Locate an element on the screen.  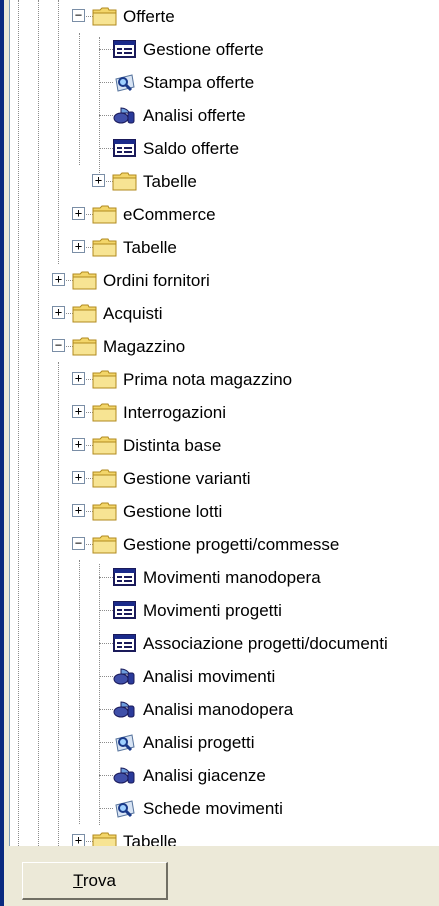
tree-item-interrogazioni: + Interrogazioni is located at coordinates (224, 412).